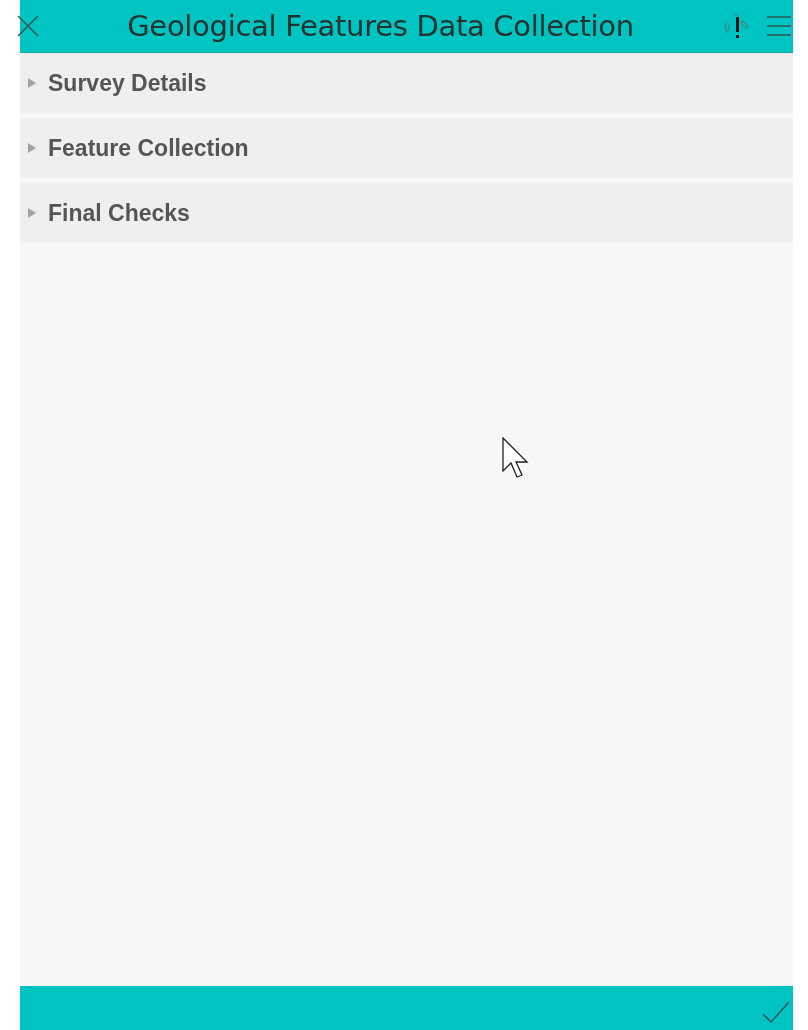  Describe the element at coordinates (28, 26) in the screenshot. I see `close-icon` at that location.